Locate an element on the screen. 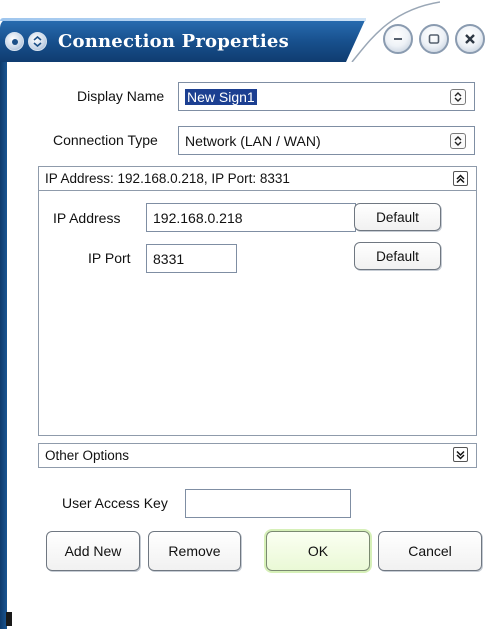 This screenshot has width=493, height=629. maximize-button is located at coordinates (434, 39).